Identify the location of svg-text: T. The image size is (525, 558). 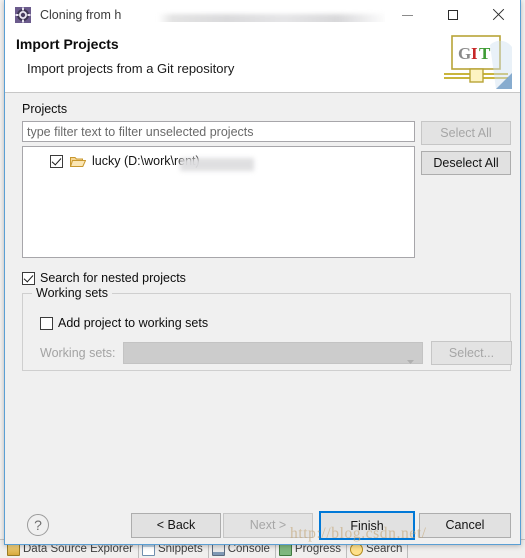
(485, 53).